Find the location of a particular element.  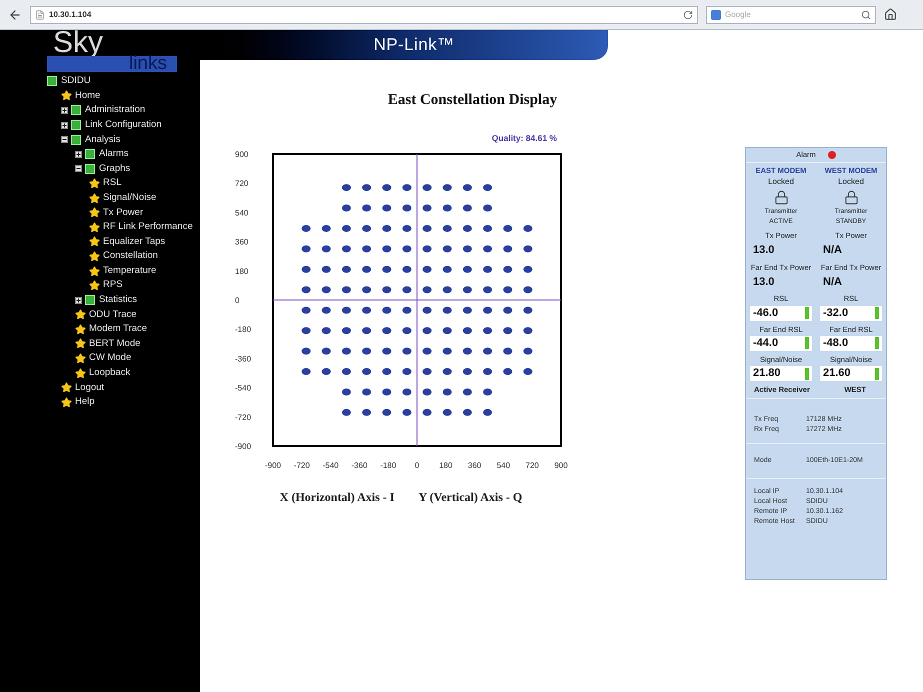

meter-field: -44.0 is located at coordinates (781, 343).